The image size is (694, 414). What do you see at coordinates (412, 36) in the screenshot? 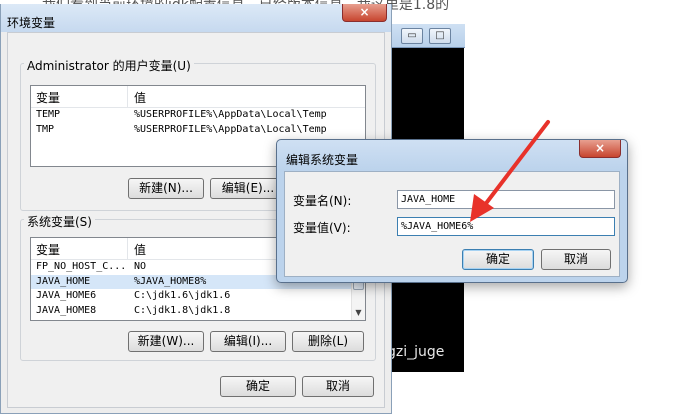
I see `minimize-icon: ▭` at bounding box center [412, 36].